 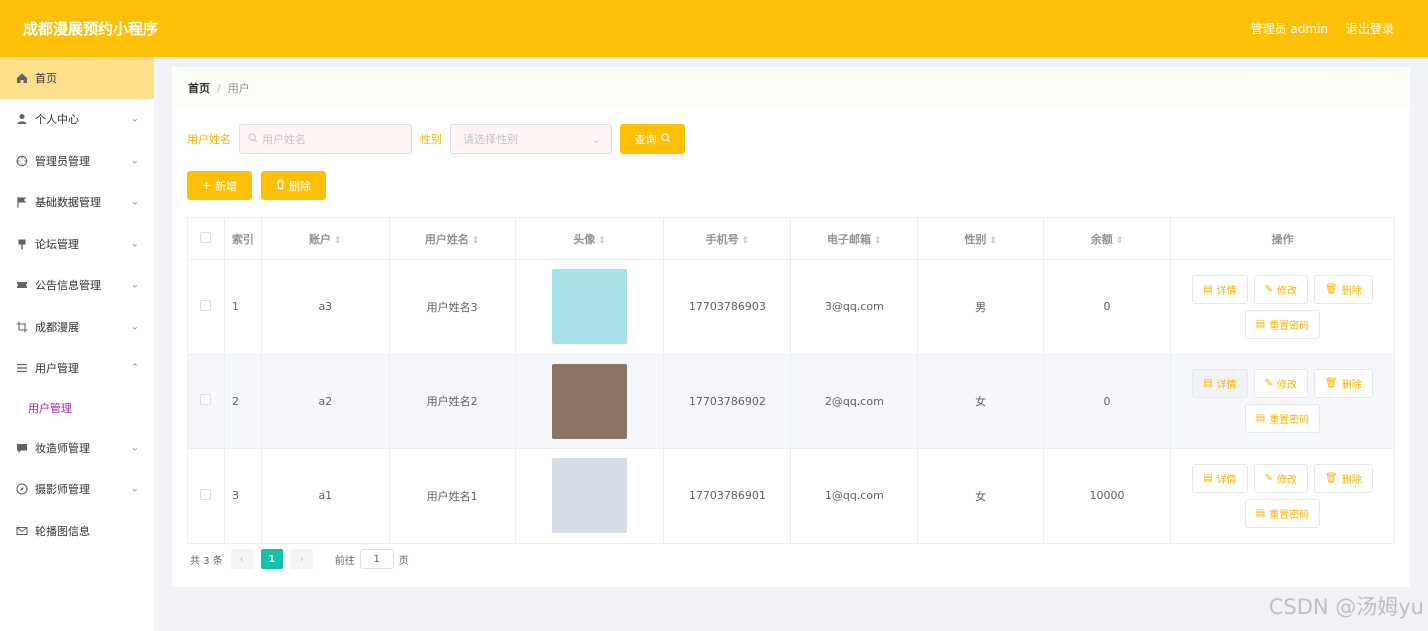 What do you see at coordinates (68, 203) in the screenshot?
I see `sidebar-item-label: 基础数据管理` at bounding box center [68, 203].